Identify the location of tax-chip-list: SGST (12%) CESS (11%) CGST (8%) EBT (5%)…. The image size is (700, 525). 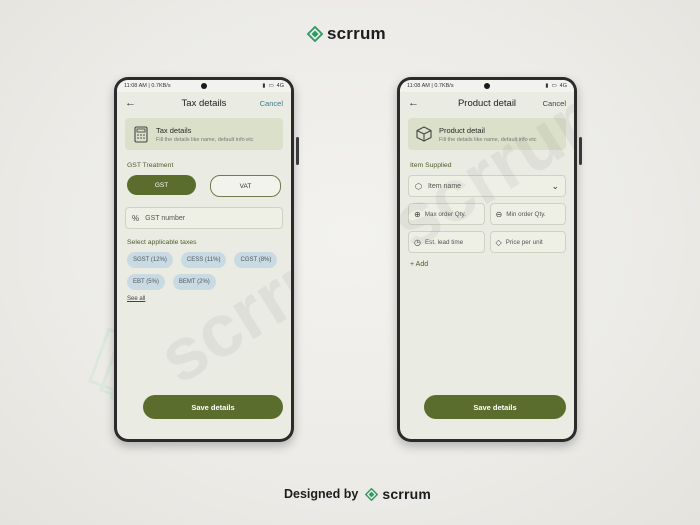
(204, 271).